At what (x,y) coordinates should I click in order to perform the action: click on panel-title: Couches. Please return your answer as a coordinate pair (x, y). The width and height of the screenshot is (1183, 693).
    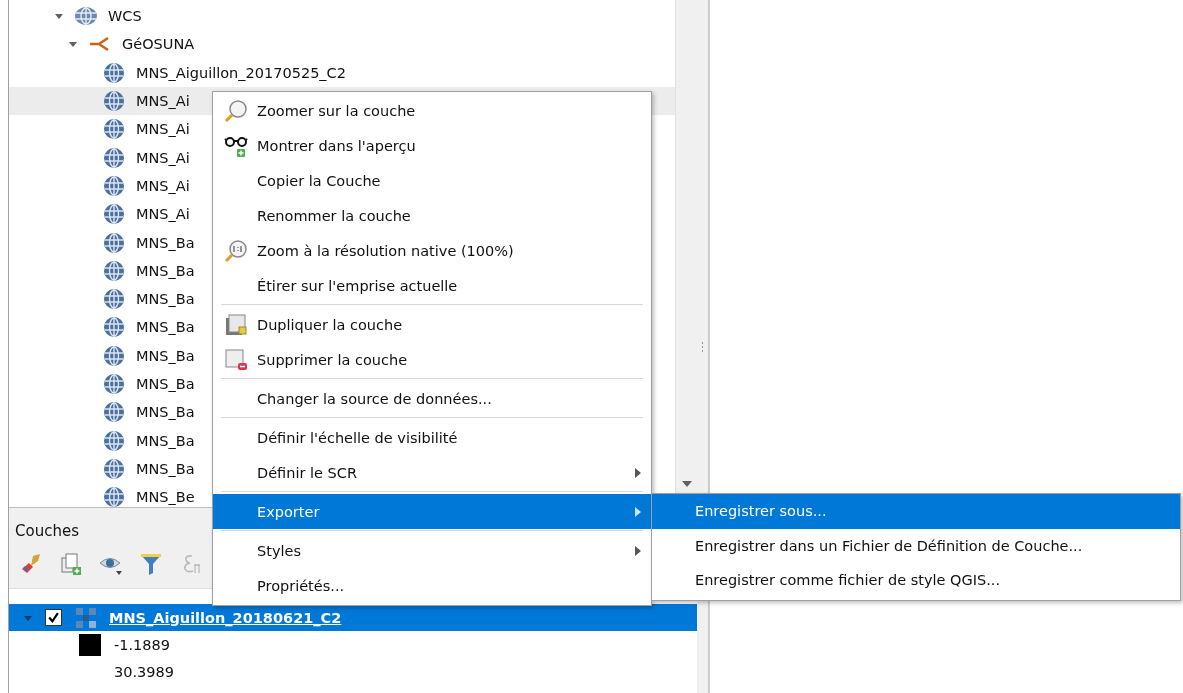
    Looking at the image, I should click on (47, 531).